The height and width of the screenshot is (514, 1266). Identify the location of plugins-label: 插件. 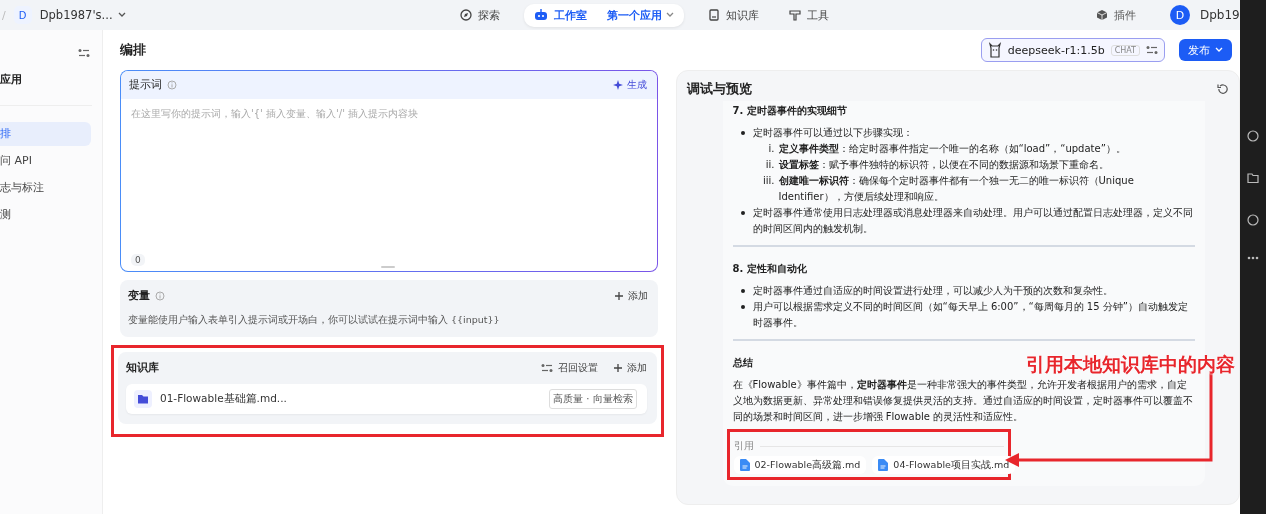
(1125, 15).